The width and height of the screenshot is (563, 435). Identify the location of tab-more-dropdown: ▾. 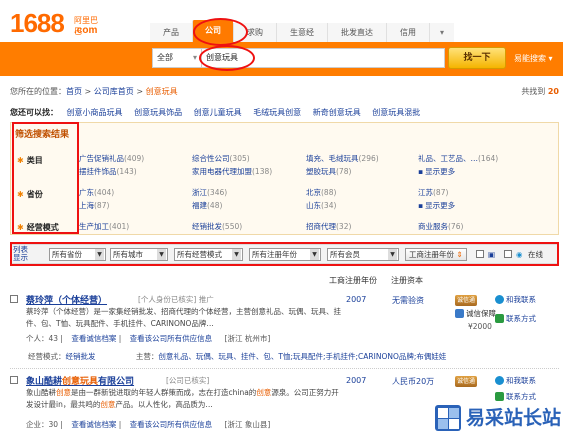
(442, 32).